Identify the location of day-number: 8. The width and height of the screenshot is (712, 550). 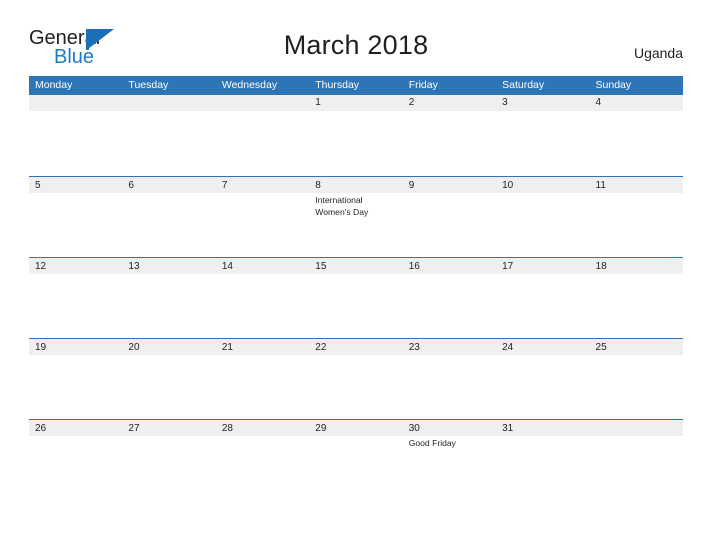
(318, 185).